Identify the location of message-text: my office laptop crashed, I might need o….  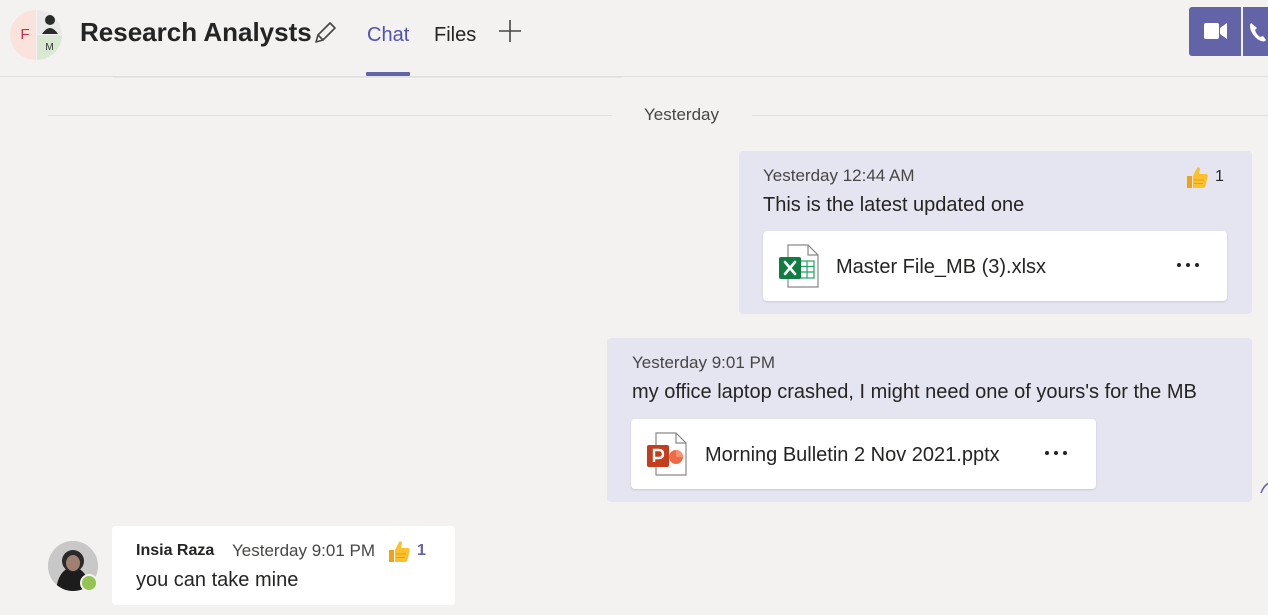
(914, 392).